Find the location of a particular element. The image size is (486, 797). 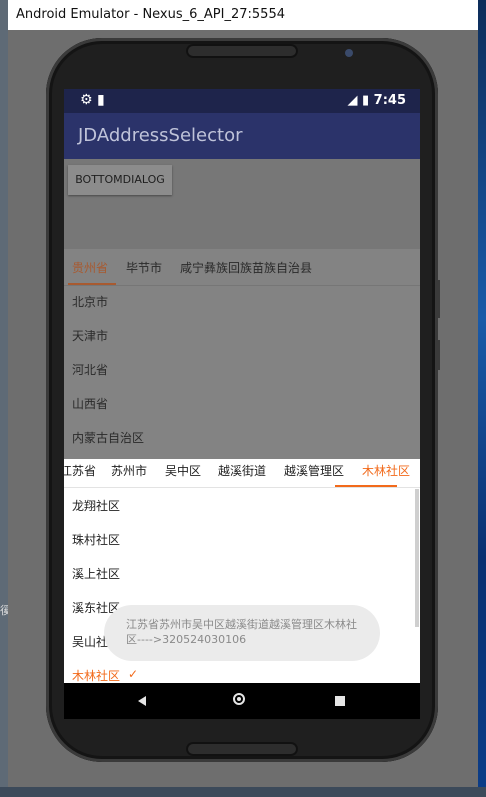

desktop-taskbar-strip is located at coordinates (243, 792).